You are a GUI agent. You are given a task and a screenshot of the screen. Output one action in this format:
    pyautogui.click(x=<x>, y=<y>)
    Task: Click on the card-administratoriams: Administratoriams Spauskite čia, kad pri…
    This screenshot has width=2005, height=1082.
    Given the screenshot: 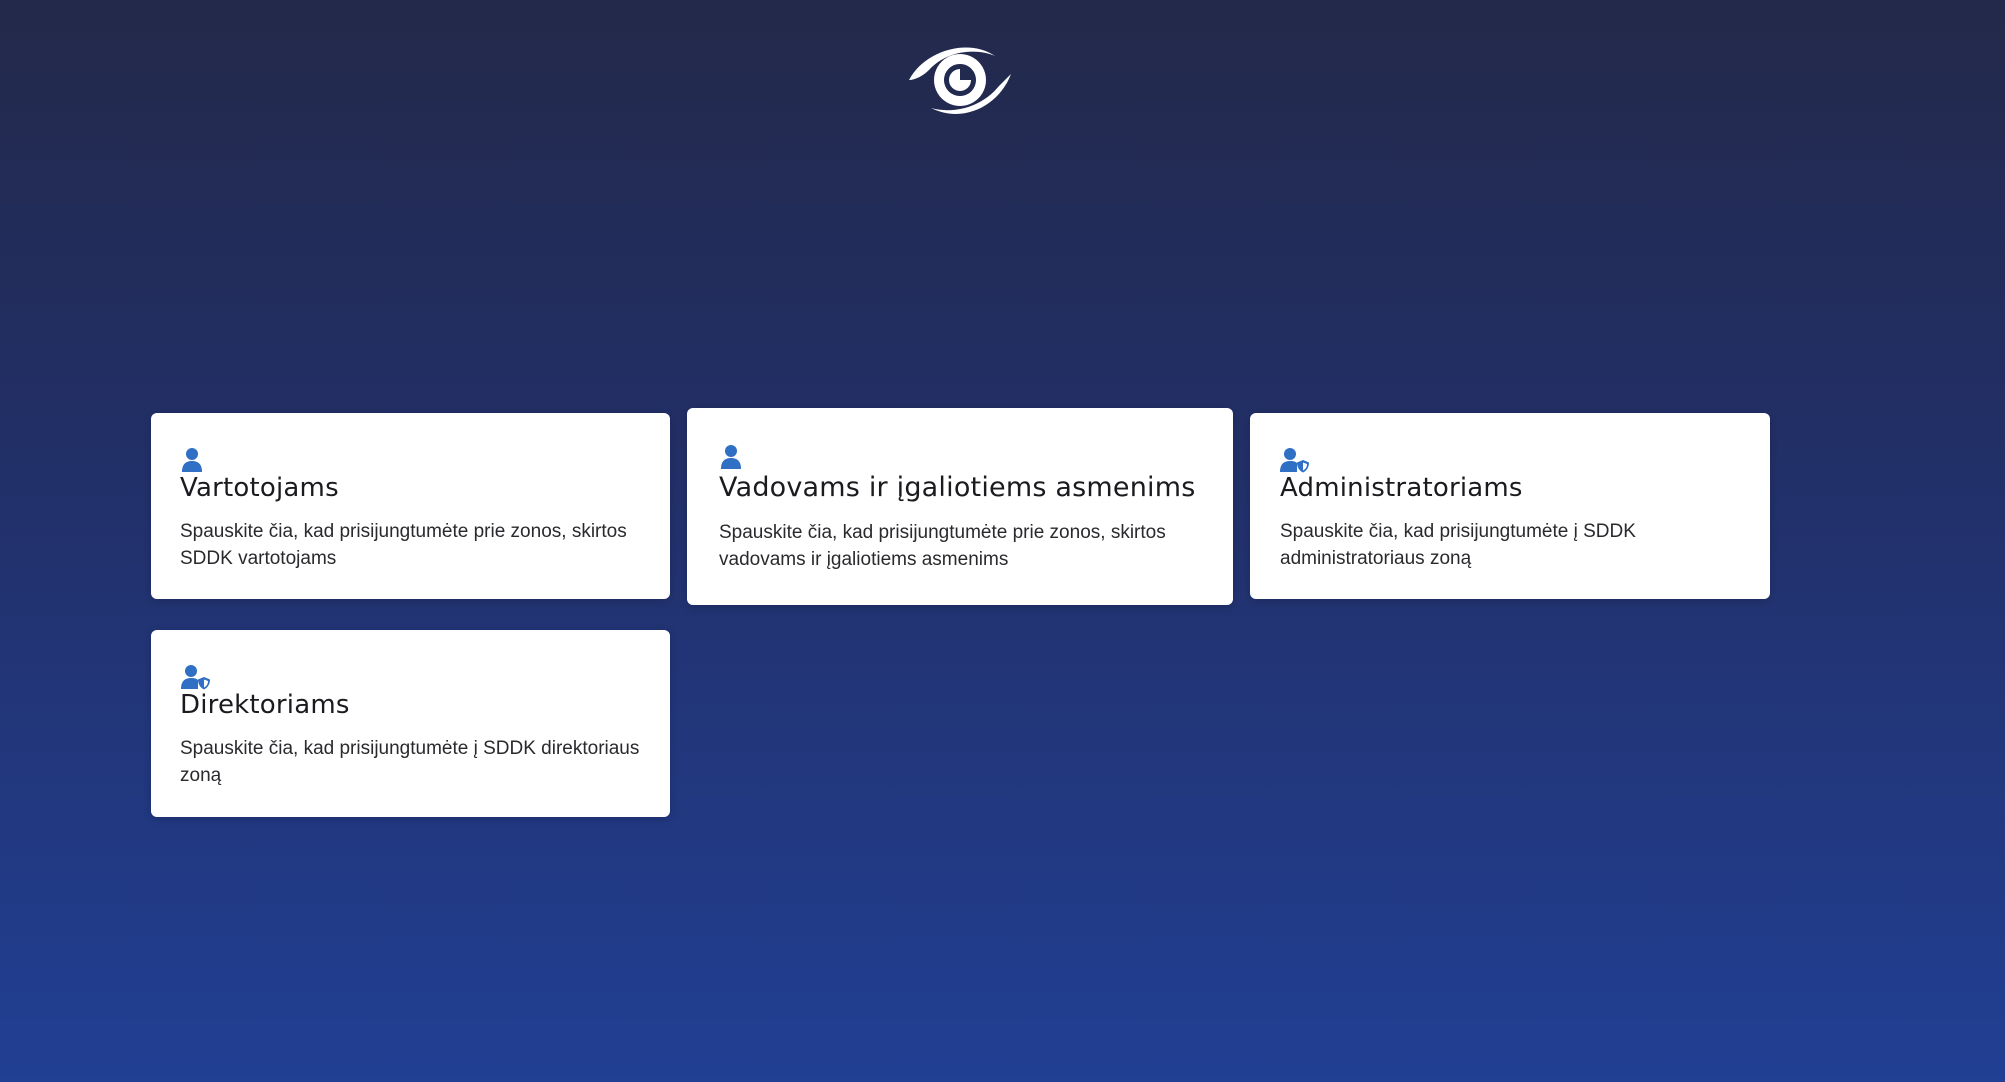 What is the action you would take?
    pyautogui.click(x=1510, y=506)
    